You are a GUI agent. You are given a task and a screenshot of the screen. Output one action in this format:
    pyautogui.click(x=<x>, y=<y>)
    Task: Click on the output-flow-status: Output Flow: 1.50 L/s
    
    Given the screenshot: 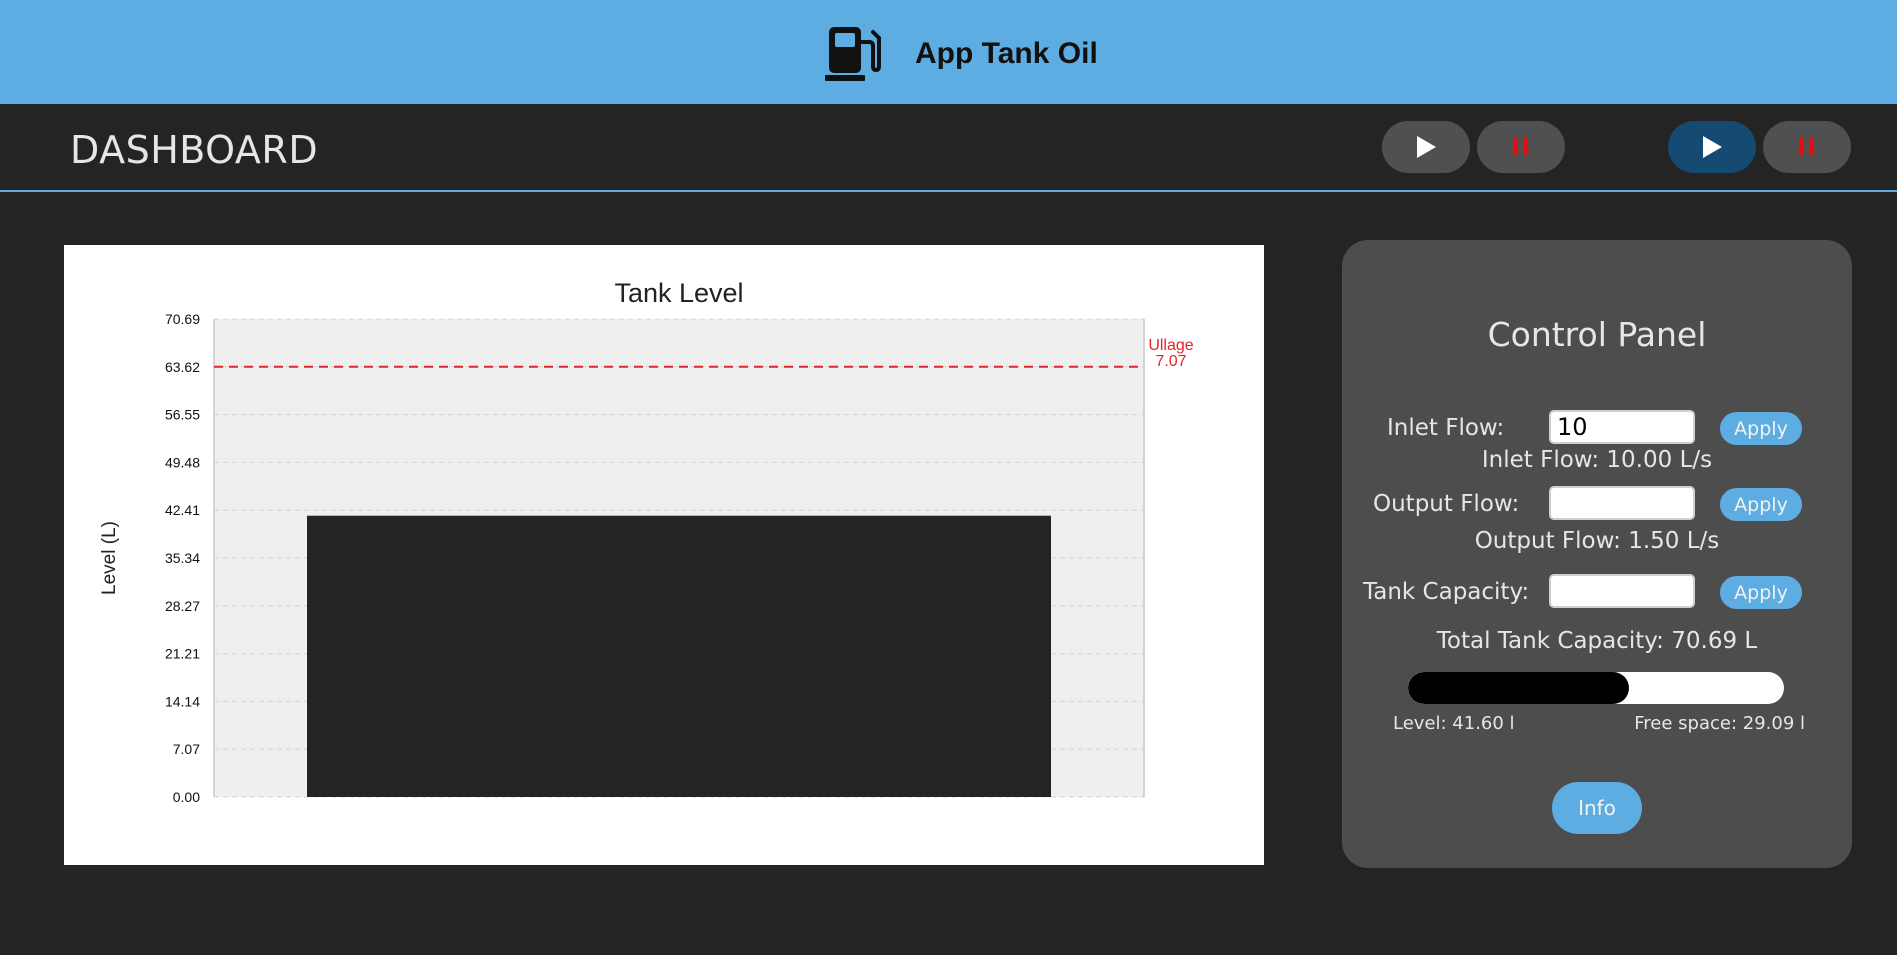 What is the action you would take?
    pyautogui.click(x=1597, y=541)
    